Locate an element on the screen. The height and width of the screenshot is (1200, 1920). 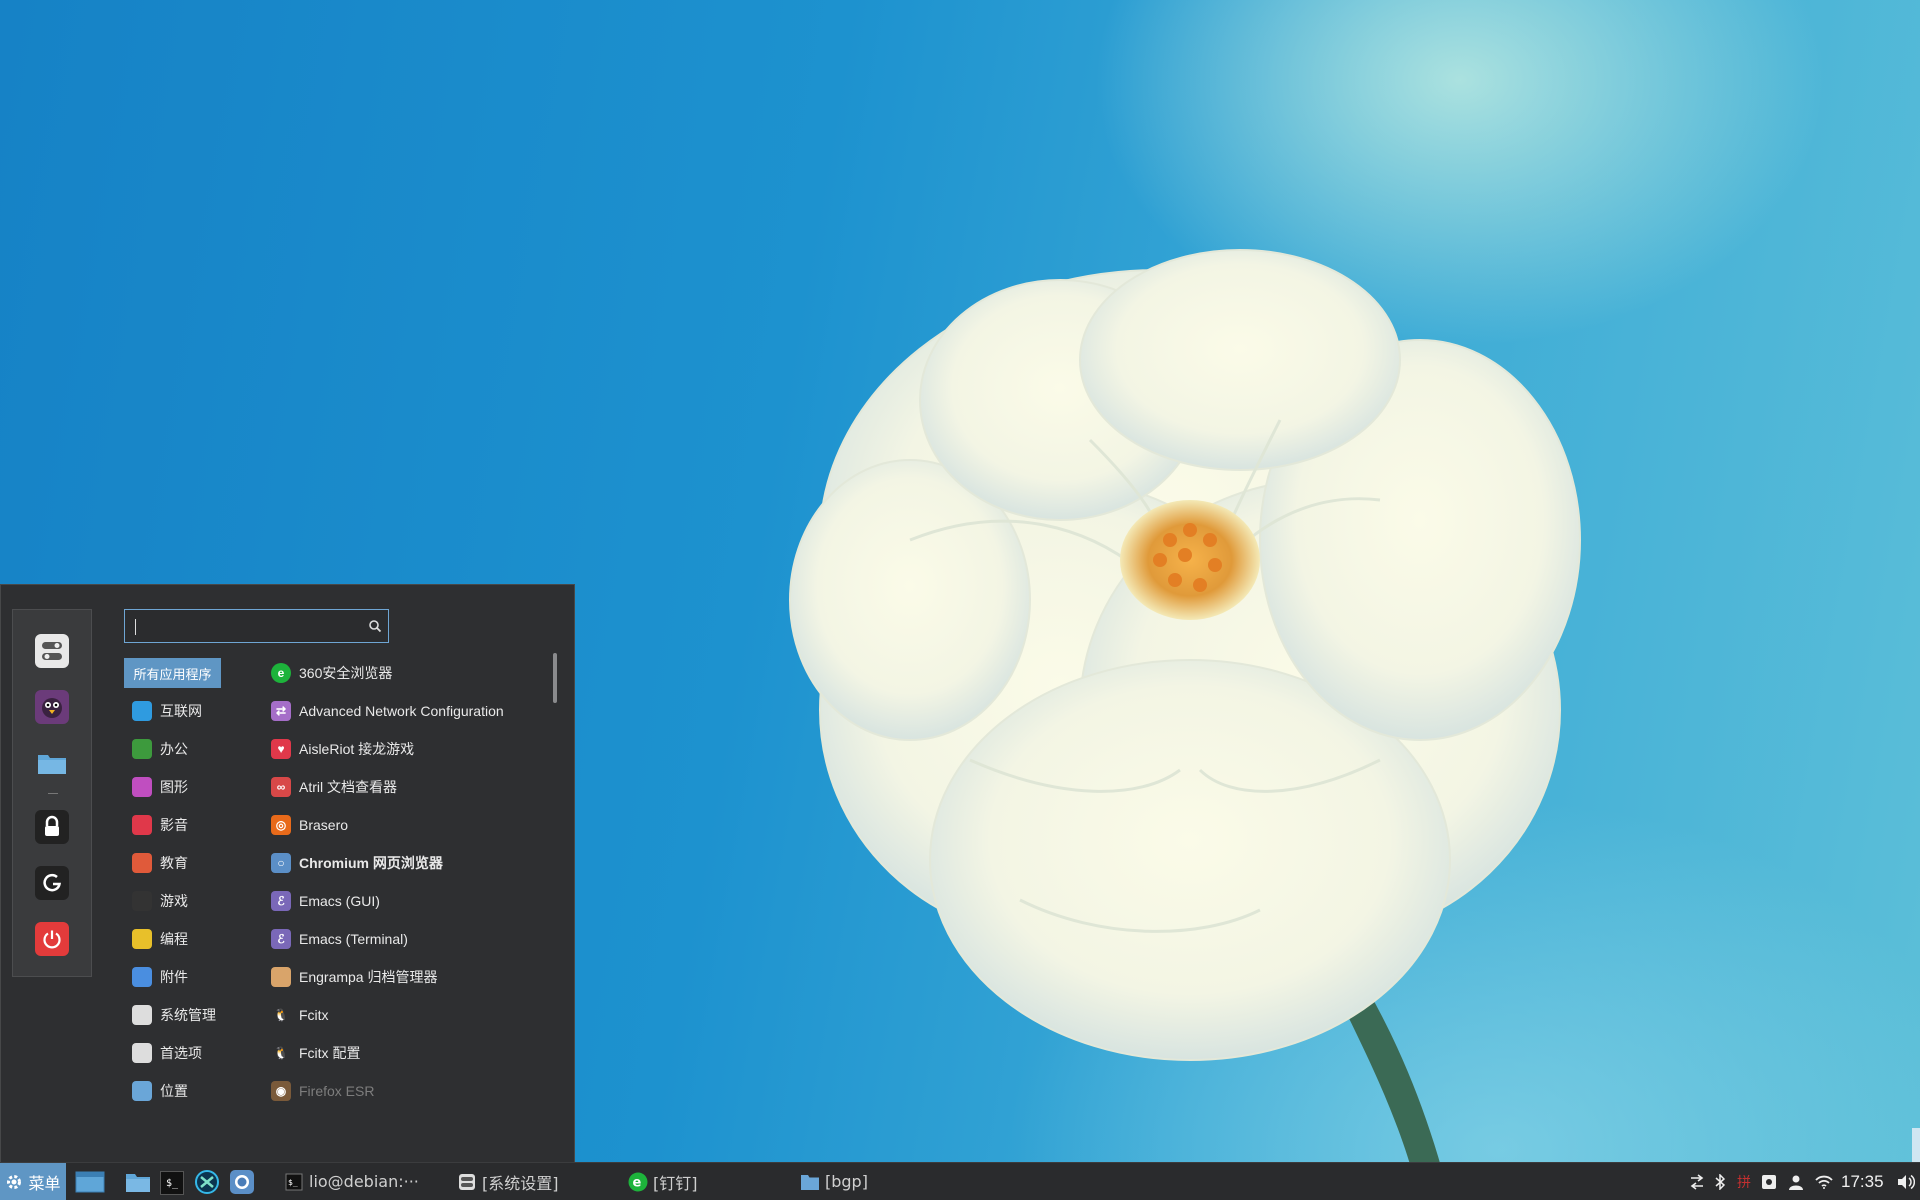
svg-text: e is located at coordinates (637, 1182).